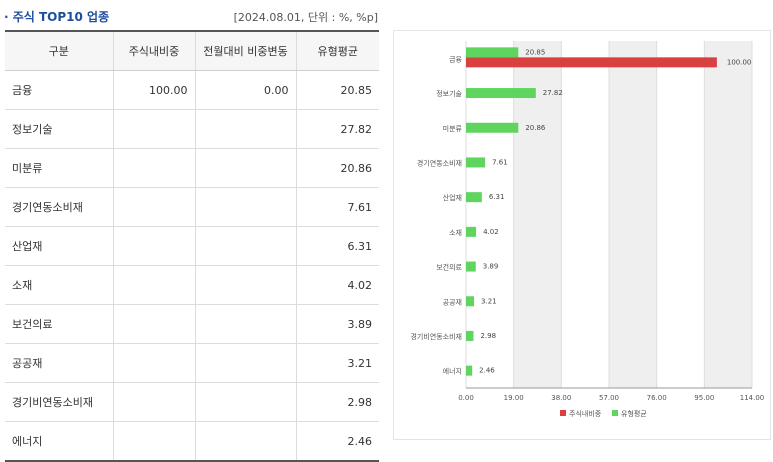 This screenshot has height=462, width=773. Describe the element at coordinates (591, 62) in the screenshot. I see `bar-stock-weight` at that location.